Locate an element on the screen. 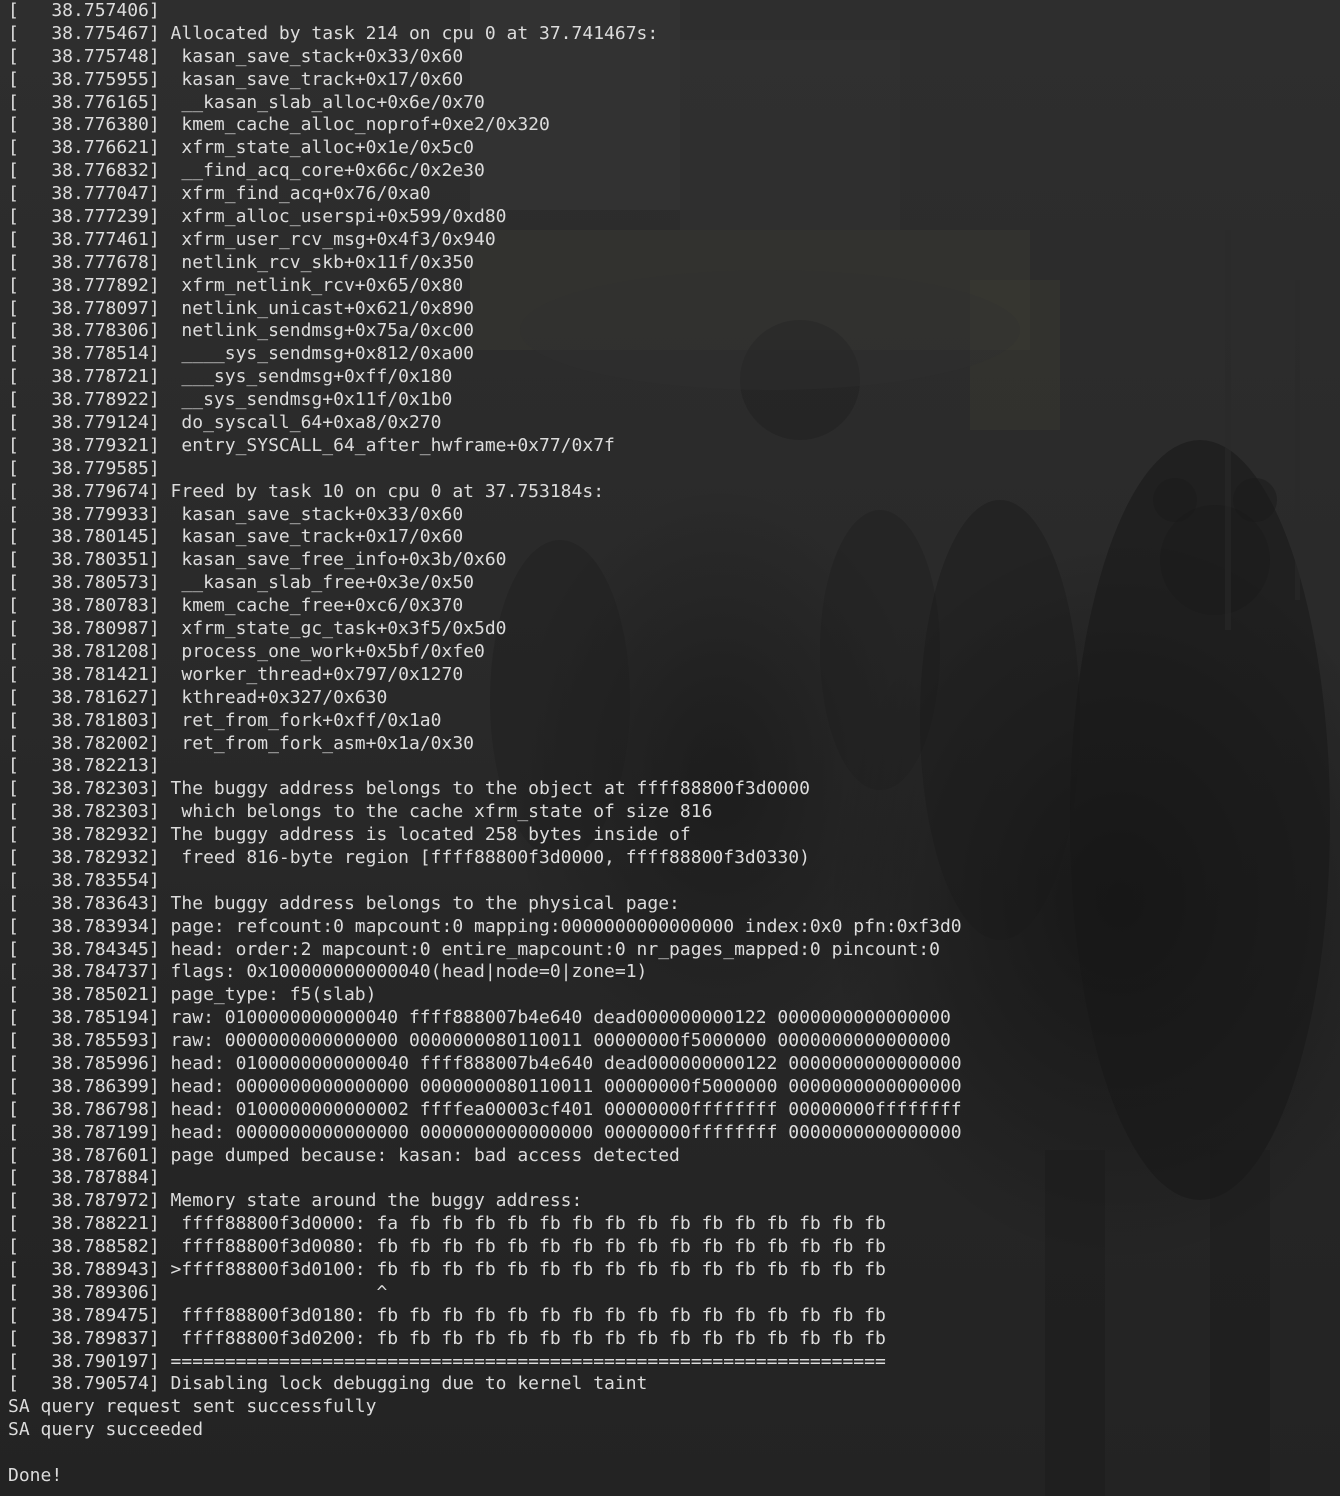 The image size is (1340, 1496). terminal-line: [ 38.757406] is located at coordinates (84, 10).